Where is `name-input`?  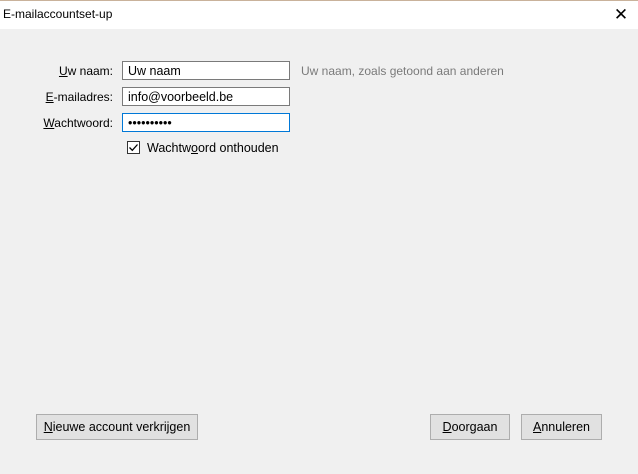 name-input is located at coordinates (206, 70).